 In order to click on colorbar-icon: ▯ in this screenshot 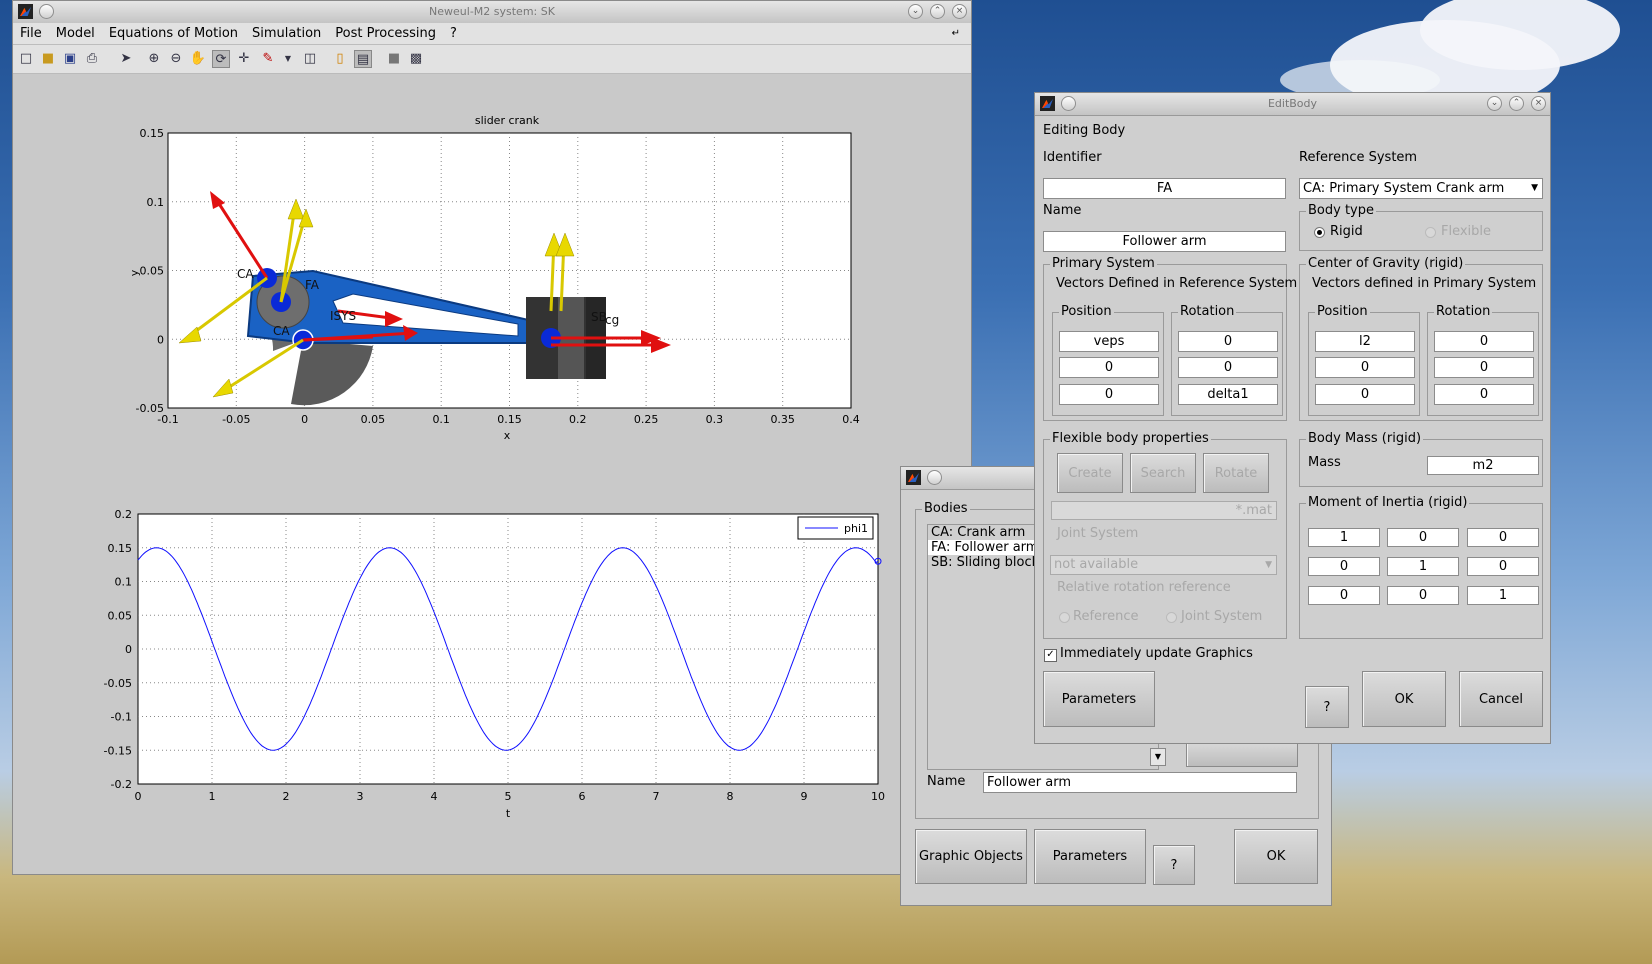, I will do `click(340, 59)`.